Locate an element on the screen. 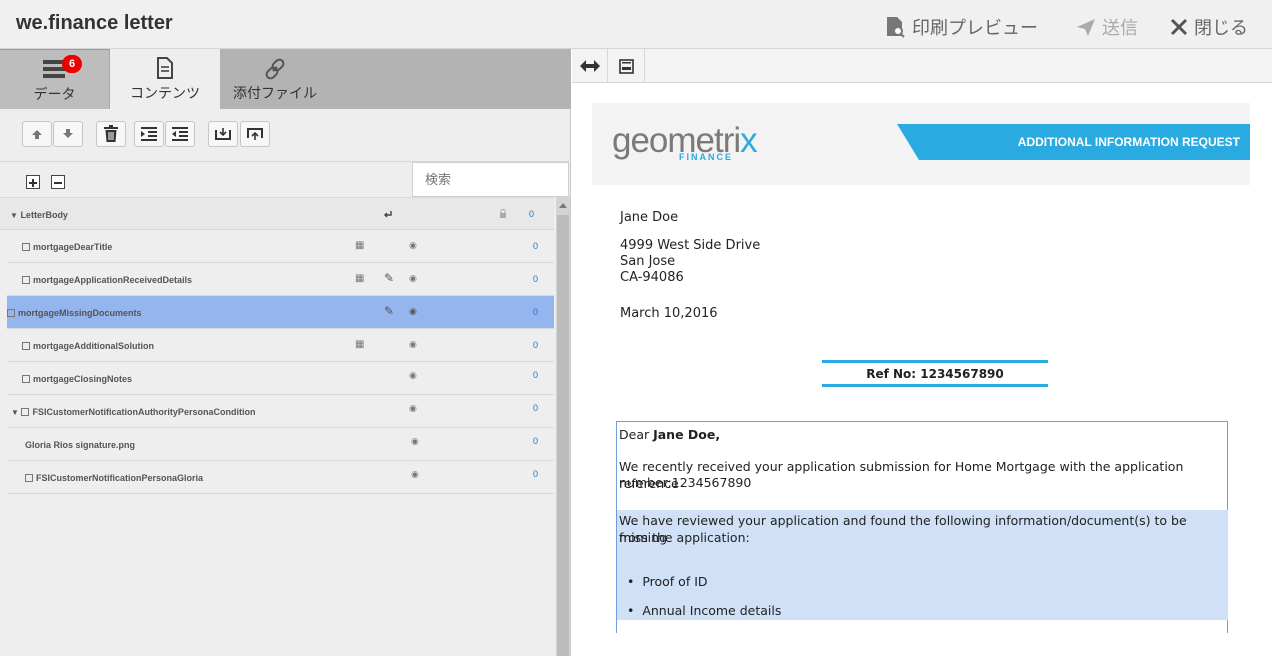  print-preview-icon is located at coordinates (896, 27).